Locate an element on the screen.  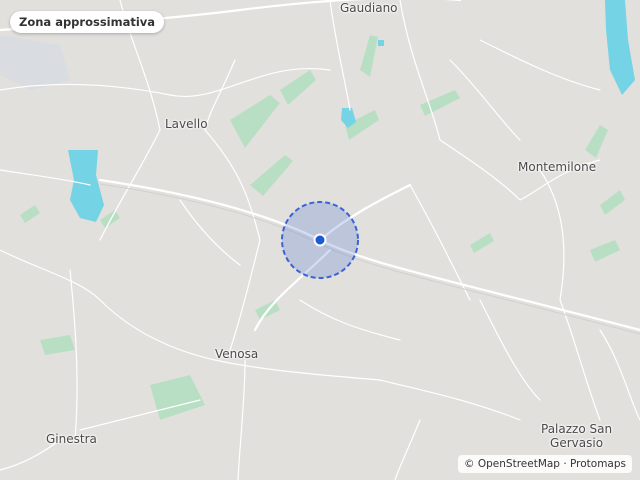
osm-attribution-link: © OpenStreetMap is located at coordinates (512, 464).